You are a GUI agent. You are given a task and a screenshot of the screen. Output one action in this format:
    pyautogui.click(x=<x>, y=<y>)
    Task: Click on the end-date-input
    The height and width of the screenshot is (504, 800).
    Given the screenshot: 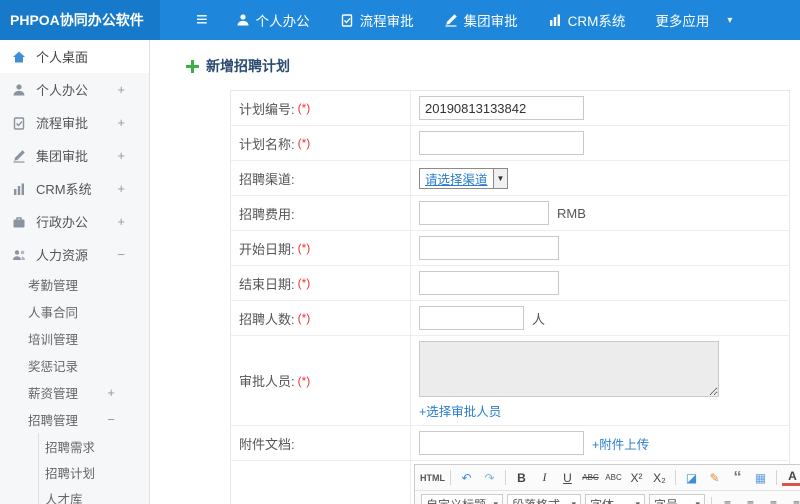 What is the action you would take?
    pyautogui.click(x=489, y=283)
    